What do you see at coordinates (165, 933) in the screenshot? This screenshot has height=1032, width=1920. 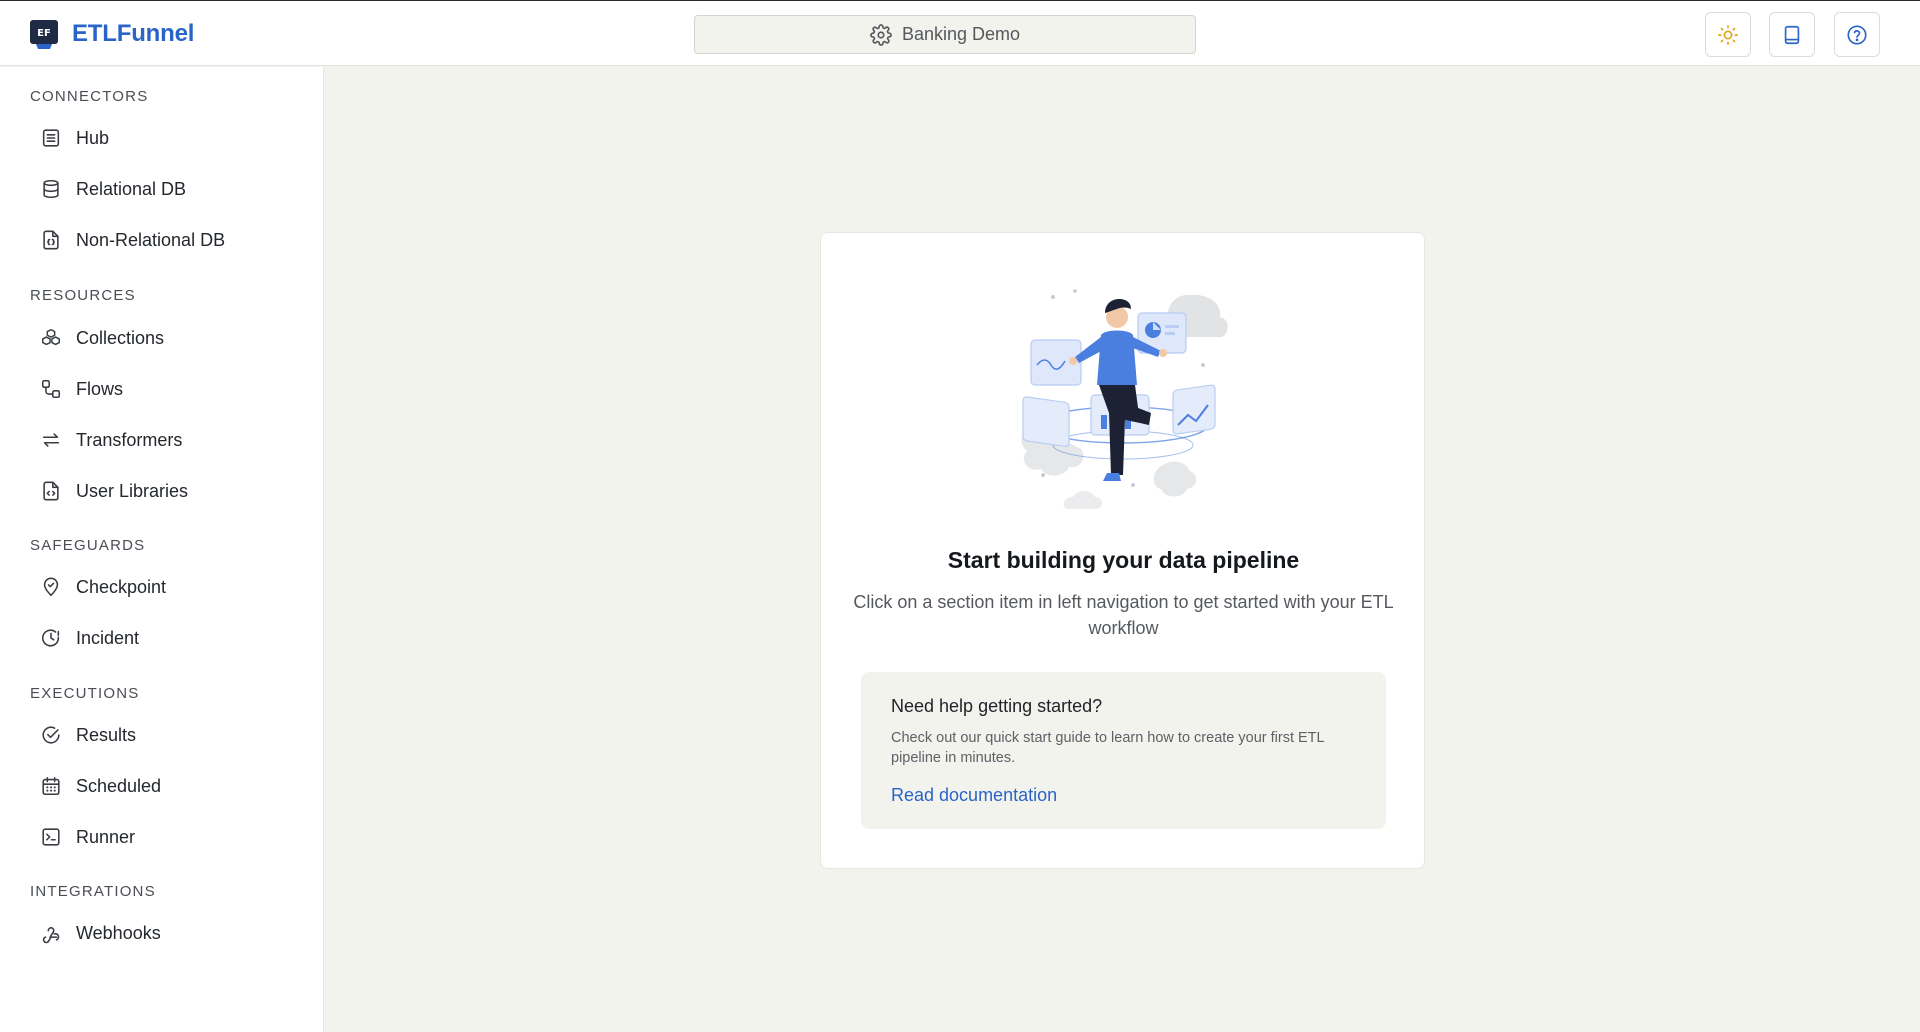 I see `sidebar-item-webhooks: Webhooks` at bounding box center [165, 933].